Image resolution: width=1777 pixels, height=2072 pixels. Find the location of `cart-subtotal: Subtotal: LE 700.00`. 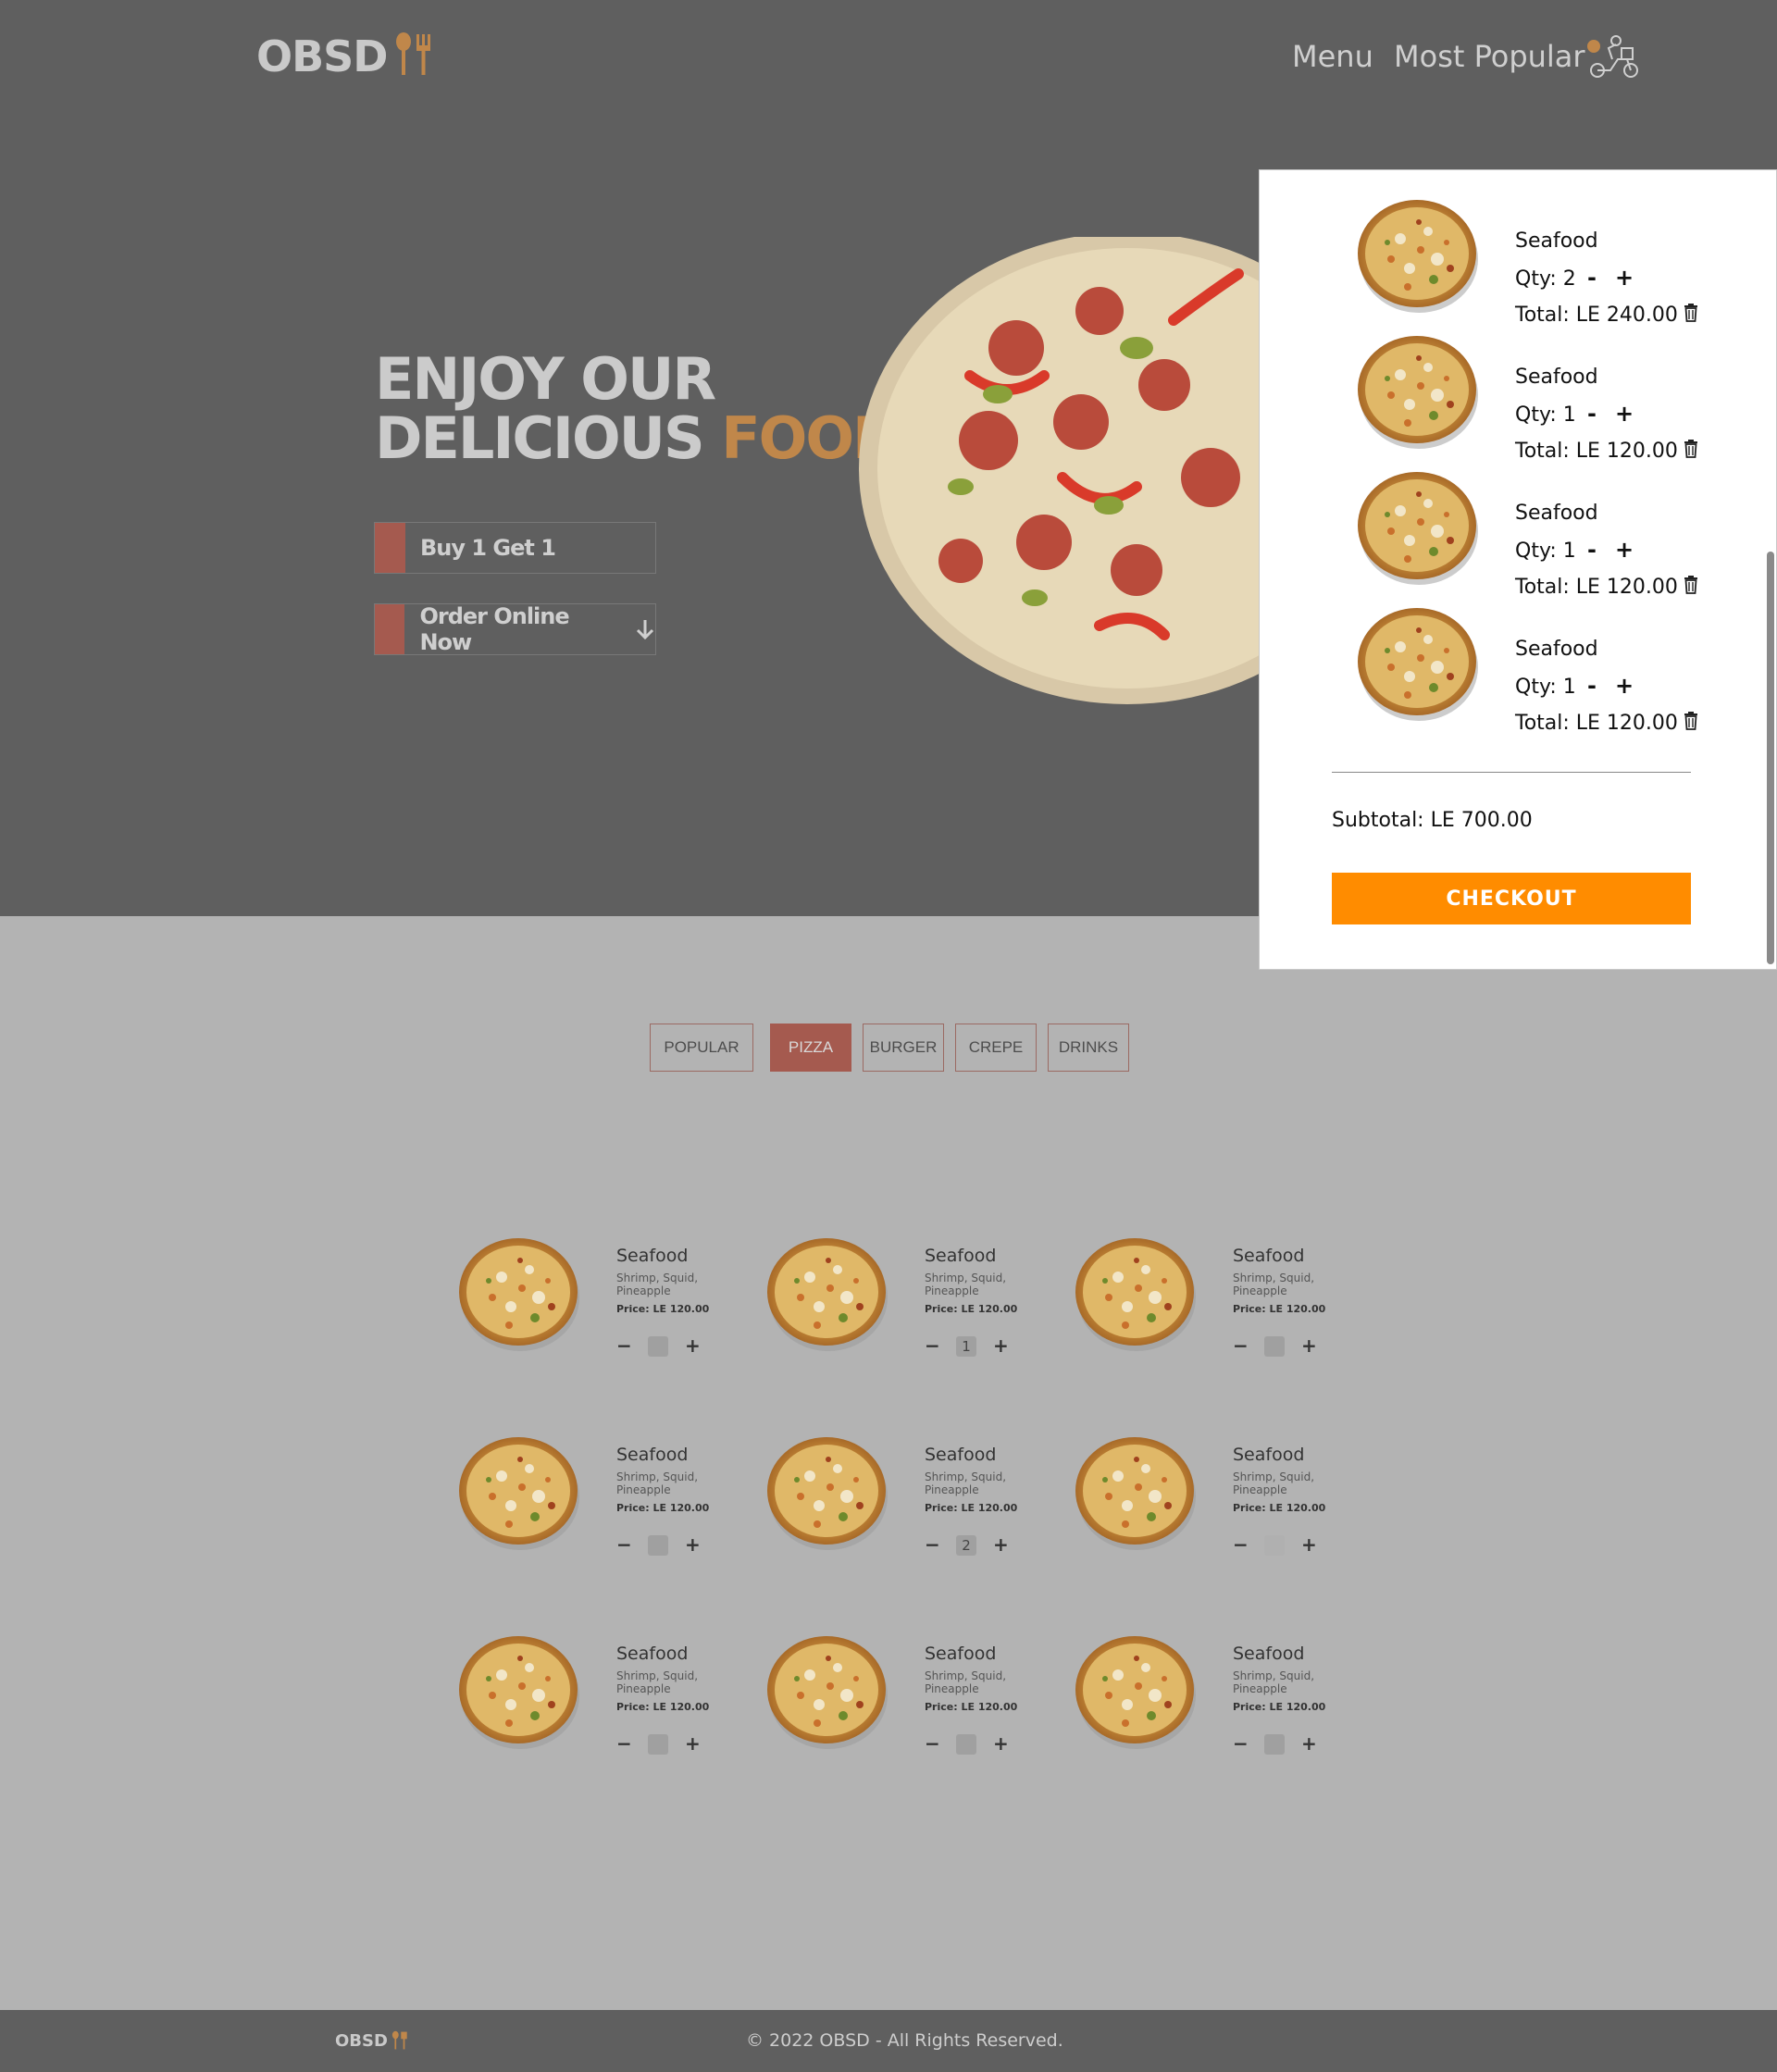

cart-subtotal: Subtotal: LE 700.00 is located at coordinates (1432, 820).